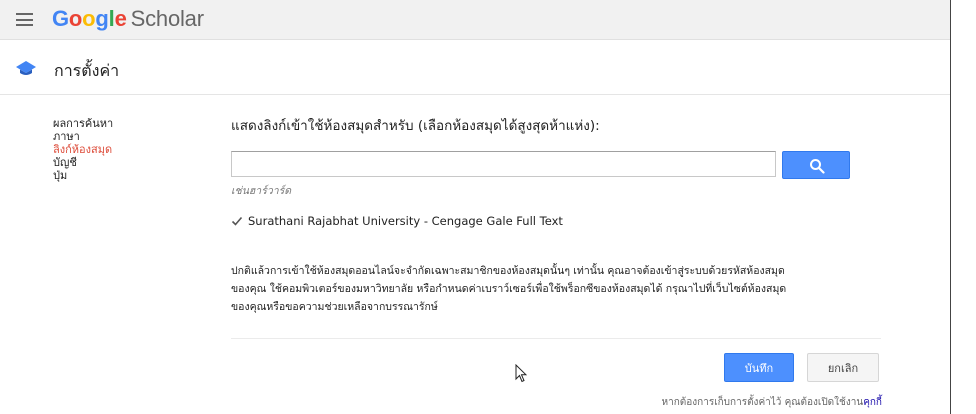 Image resolution: width=976 pixels, height=414 pixels. Describe the element at coordinates (759, 367) in the screenshot. I see `save-button: บันทึก` at that location.